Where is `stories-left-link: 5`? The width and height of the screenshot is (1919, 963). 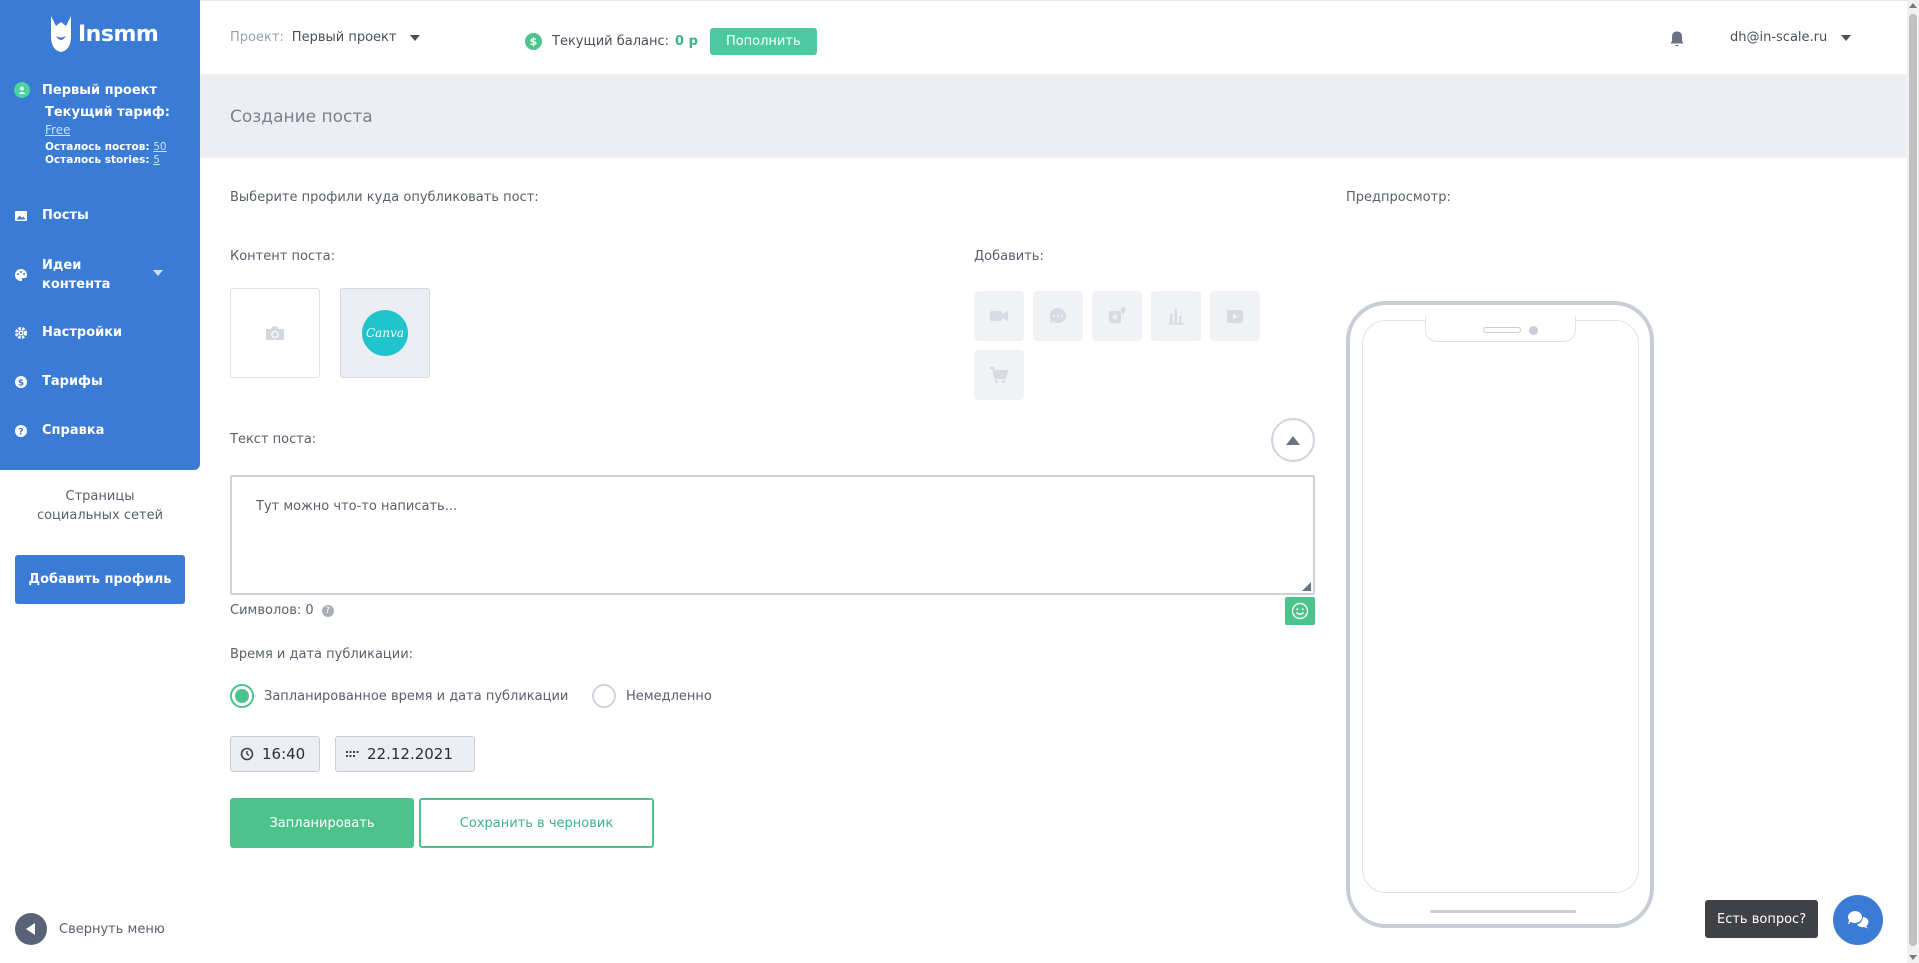 stories-left-link: 5 is located at coordinates (156, 160).